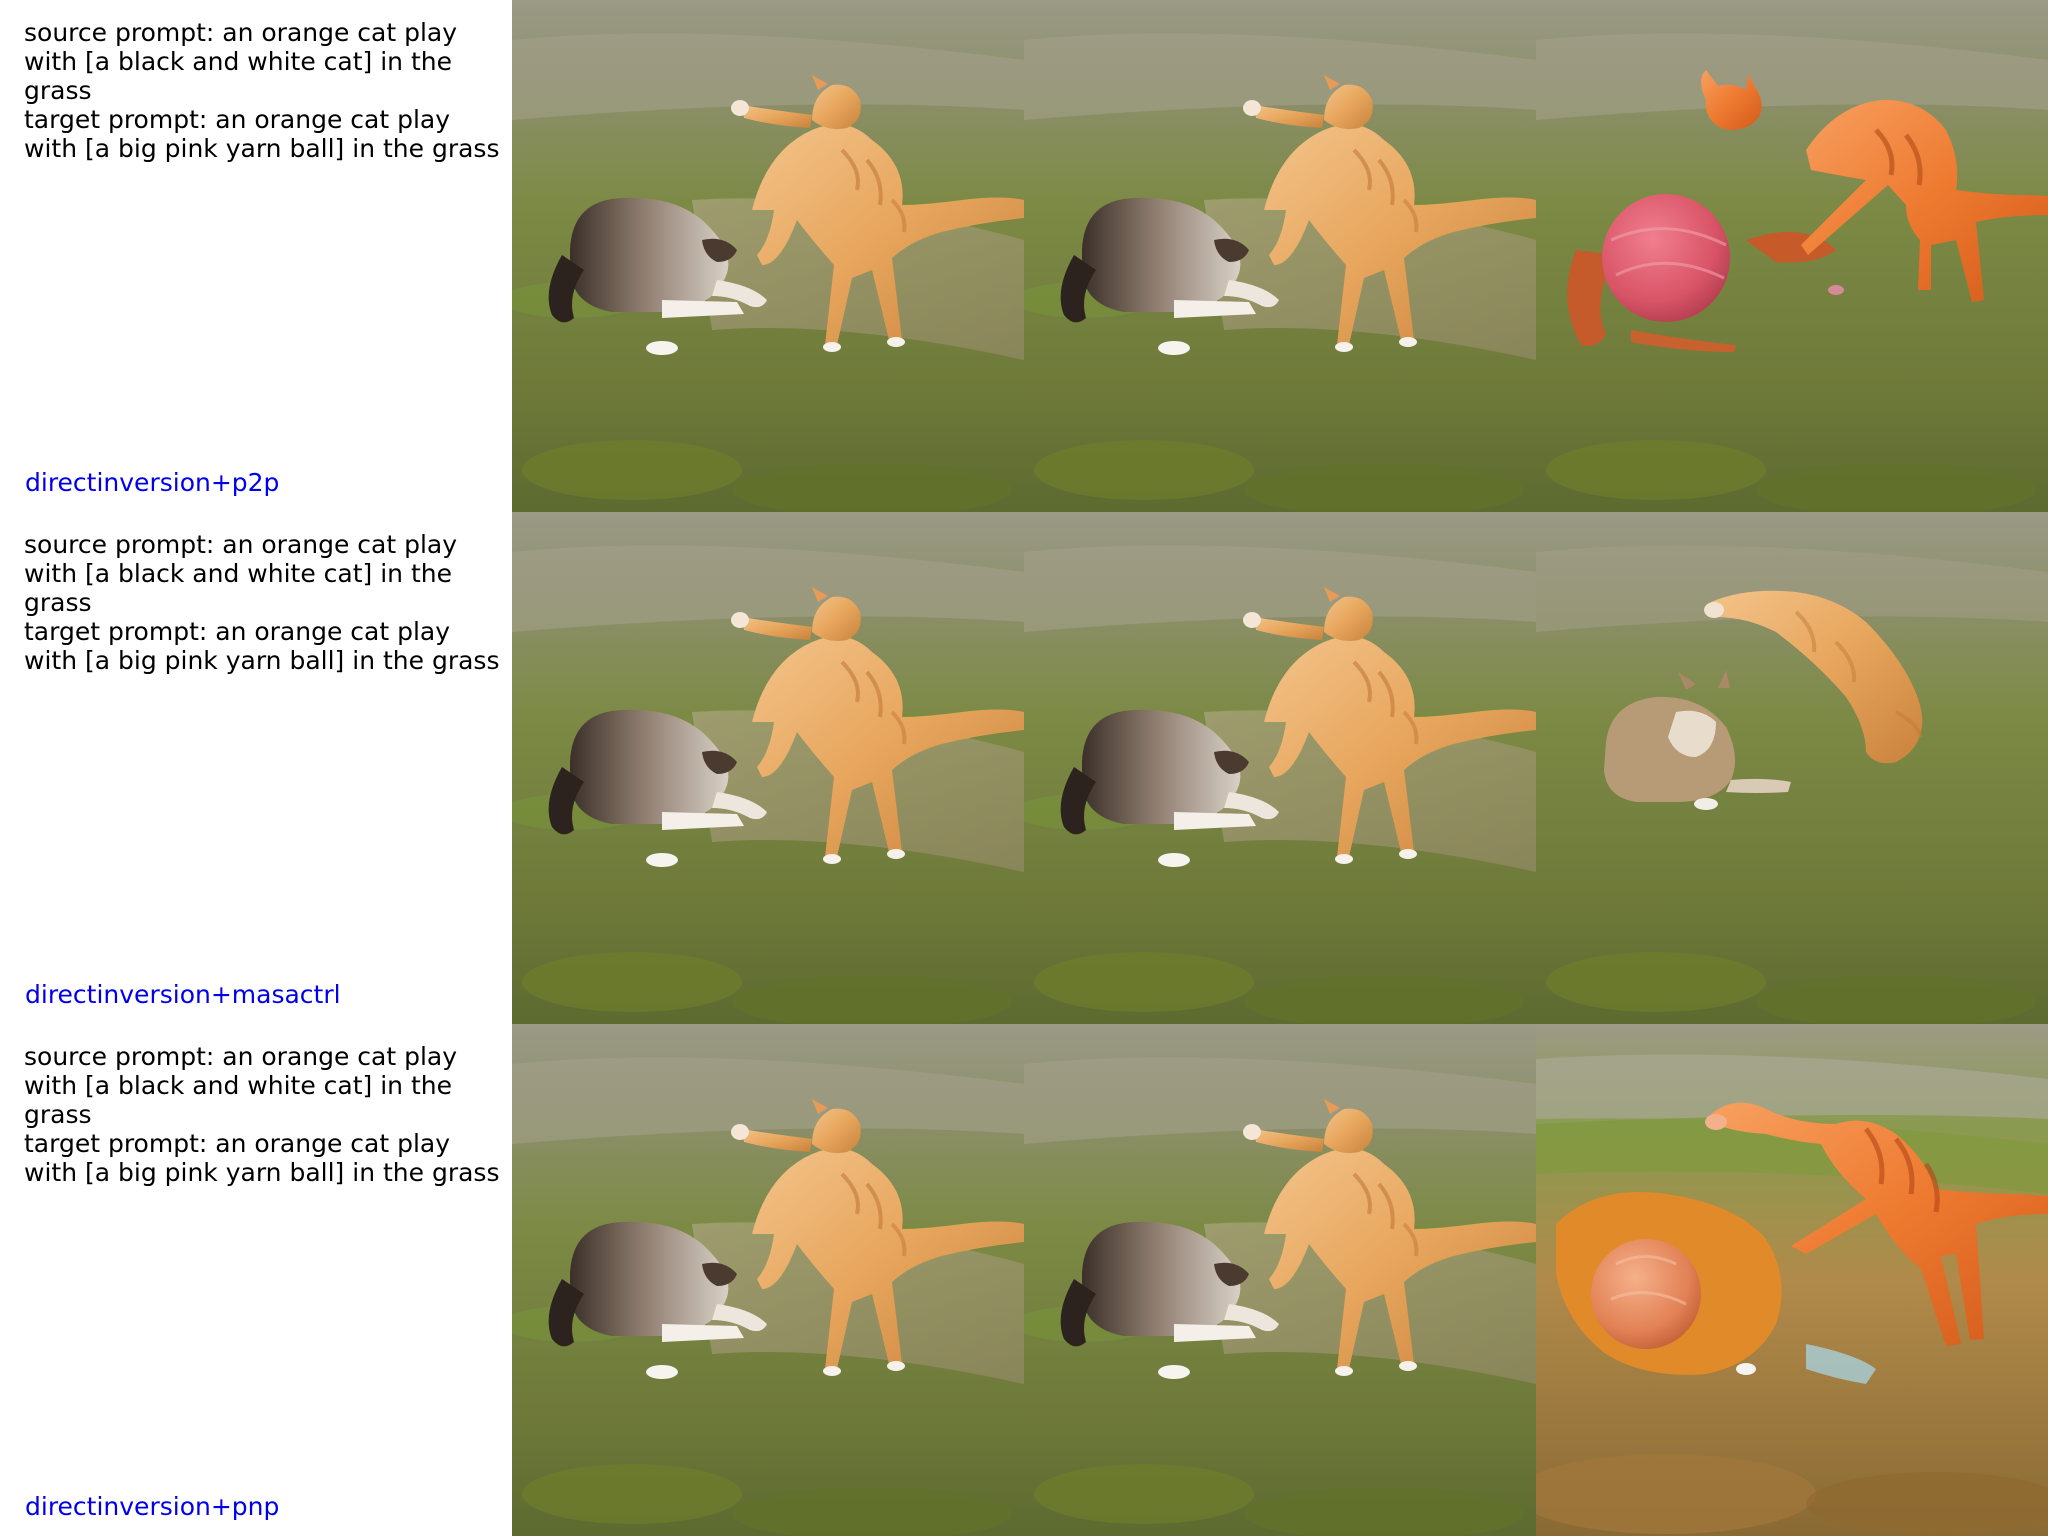  What do you see at coordinates (152, 1506) in the screenshot?
I see `method-label: directinversion+pnp` at bounding box center [152, 1506].